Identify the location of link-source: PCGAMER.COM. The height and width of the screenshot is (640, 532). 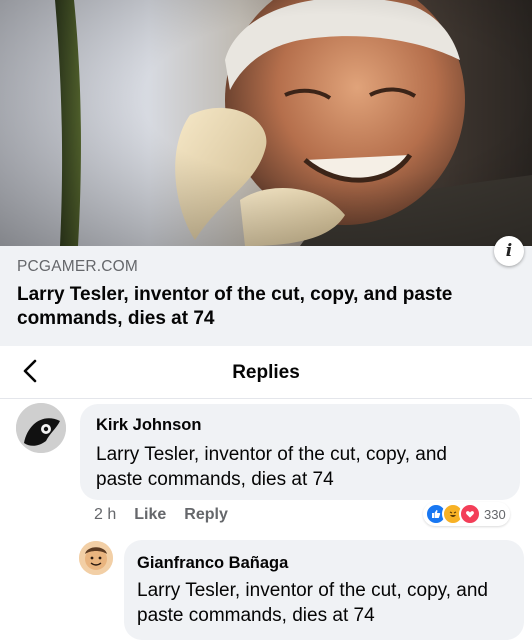
(78, 266).